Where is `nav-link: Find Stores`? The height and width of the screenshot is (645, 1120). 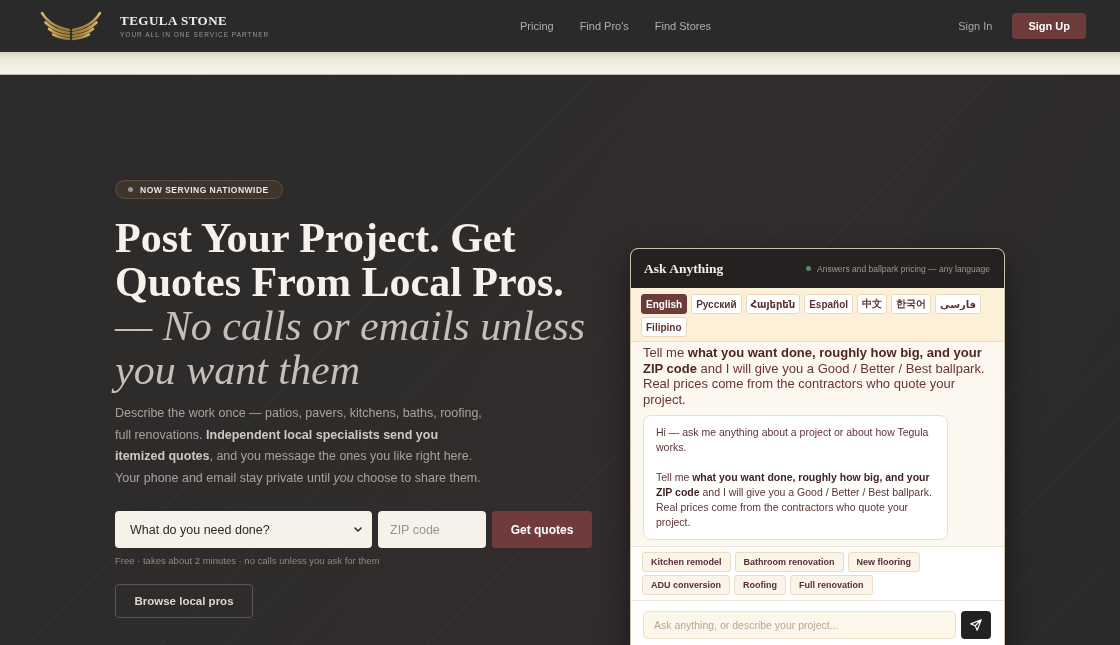
nav-link: Find Stores is located at coordinates (683, 26).